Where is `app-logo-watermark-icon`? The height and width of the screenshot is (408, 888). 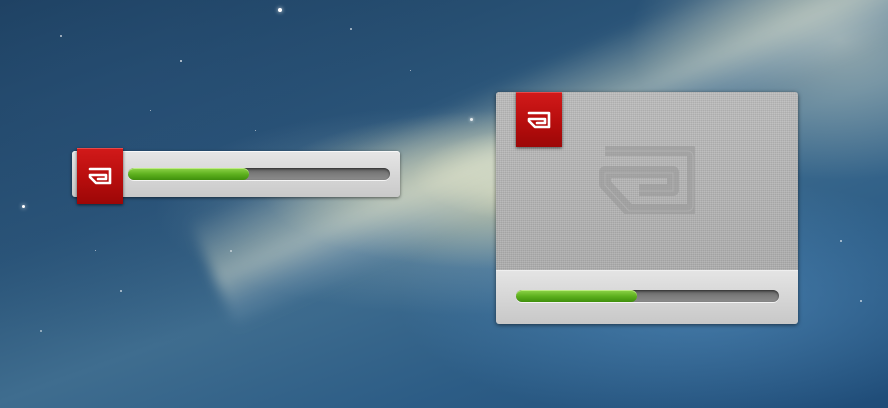
app-logo-watermark-icon is located at coordinates (647, 180).